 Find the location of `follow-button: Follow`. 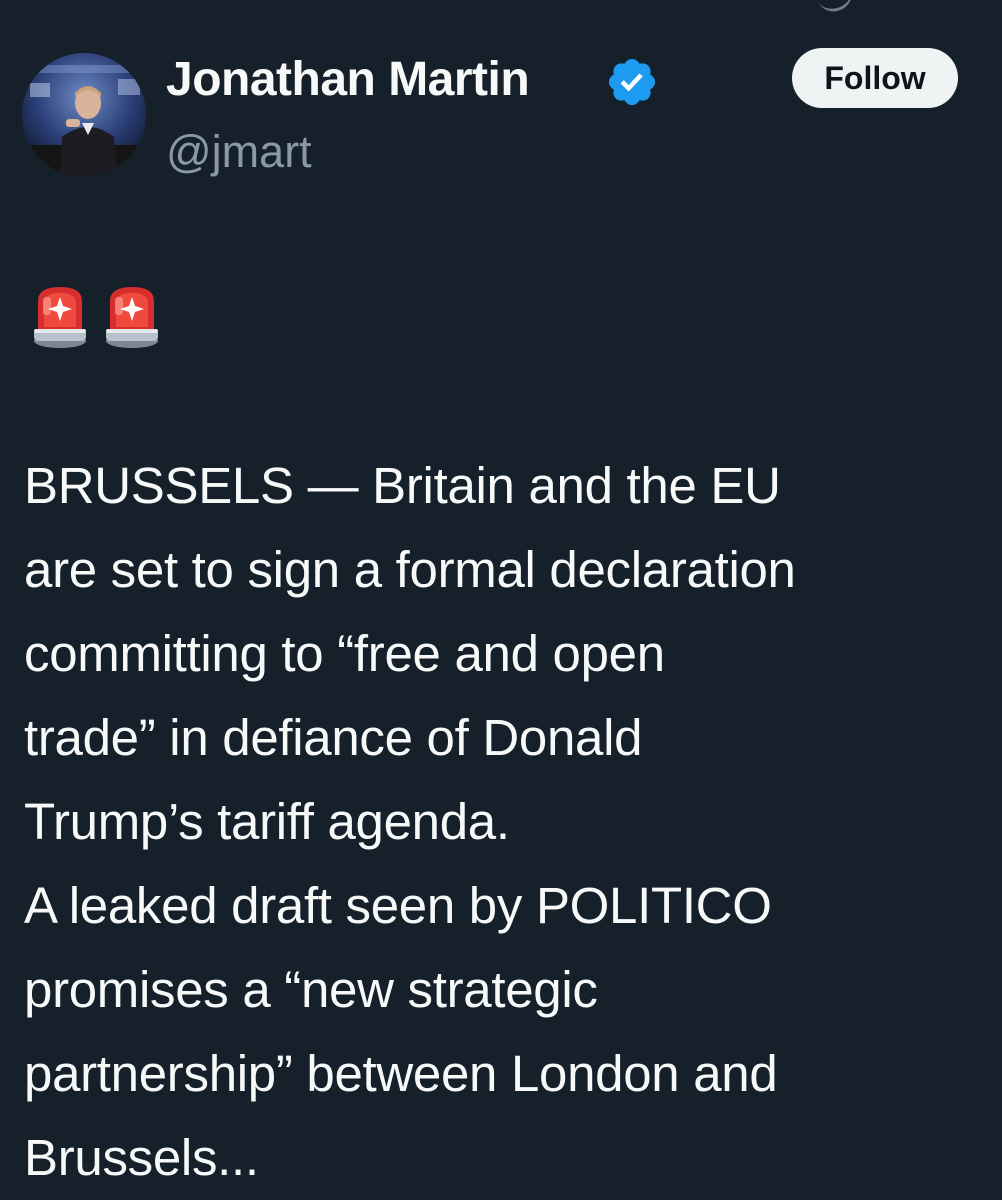

follow-button: Follow is located at coordinates (875, 78).